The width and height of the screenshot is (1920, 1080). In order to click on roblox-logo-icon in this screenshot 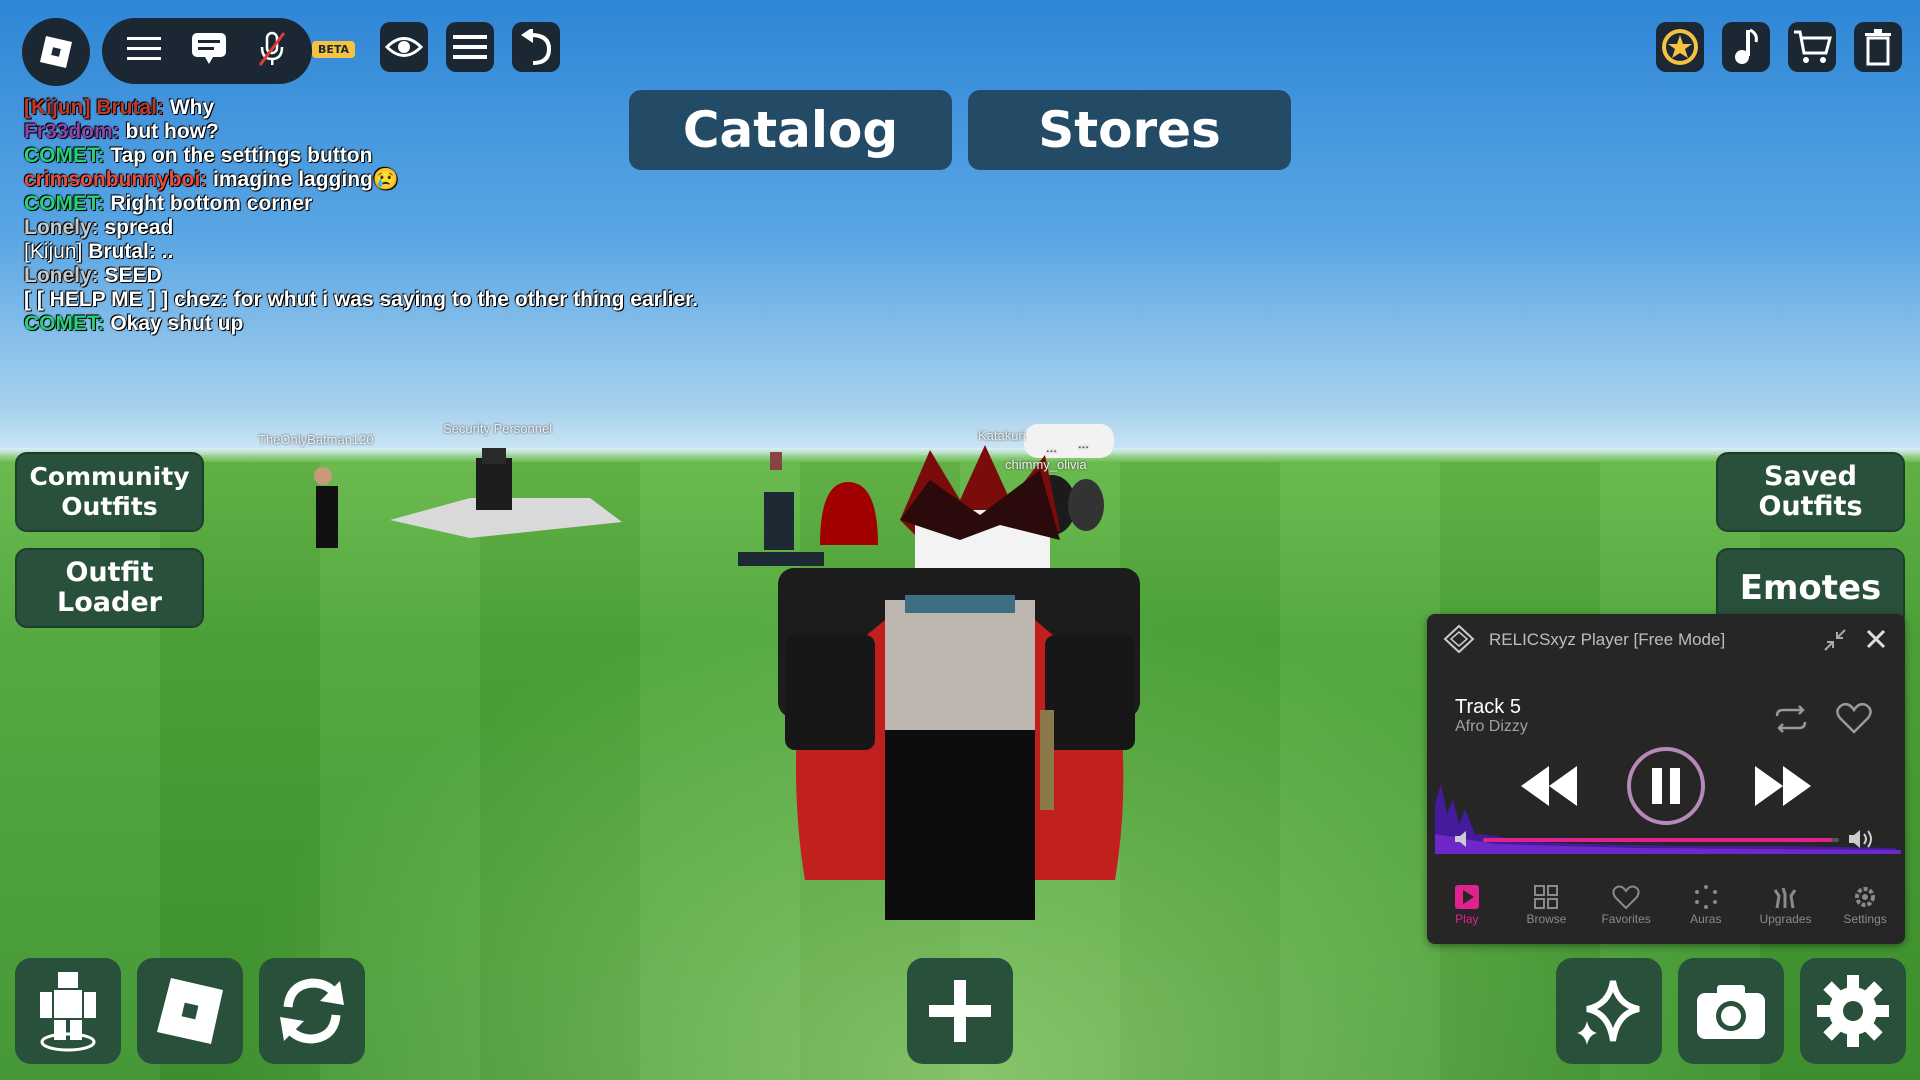, I will do `click(56, 52)`.